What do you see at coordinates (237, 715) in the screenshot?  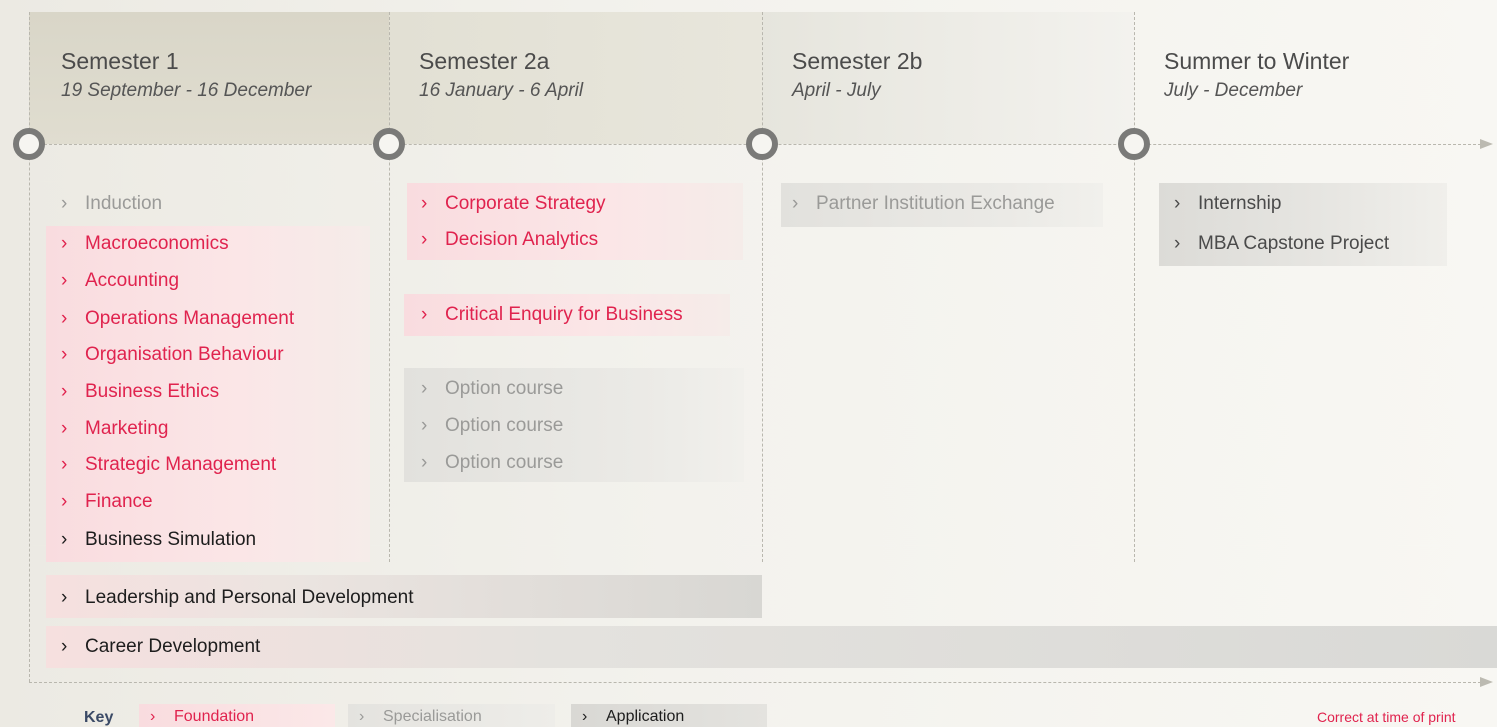 I see `key-foundation: › Foundation` at bounding box center [237, 715].